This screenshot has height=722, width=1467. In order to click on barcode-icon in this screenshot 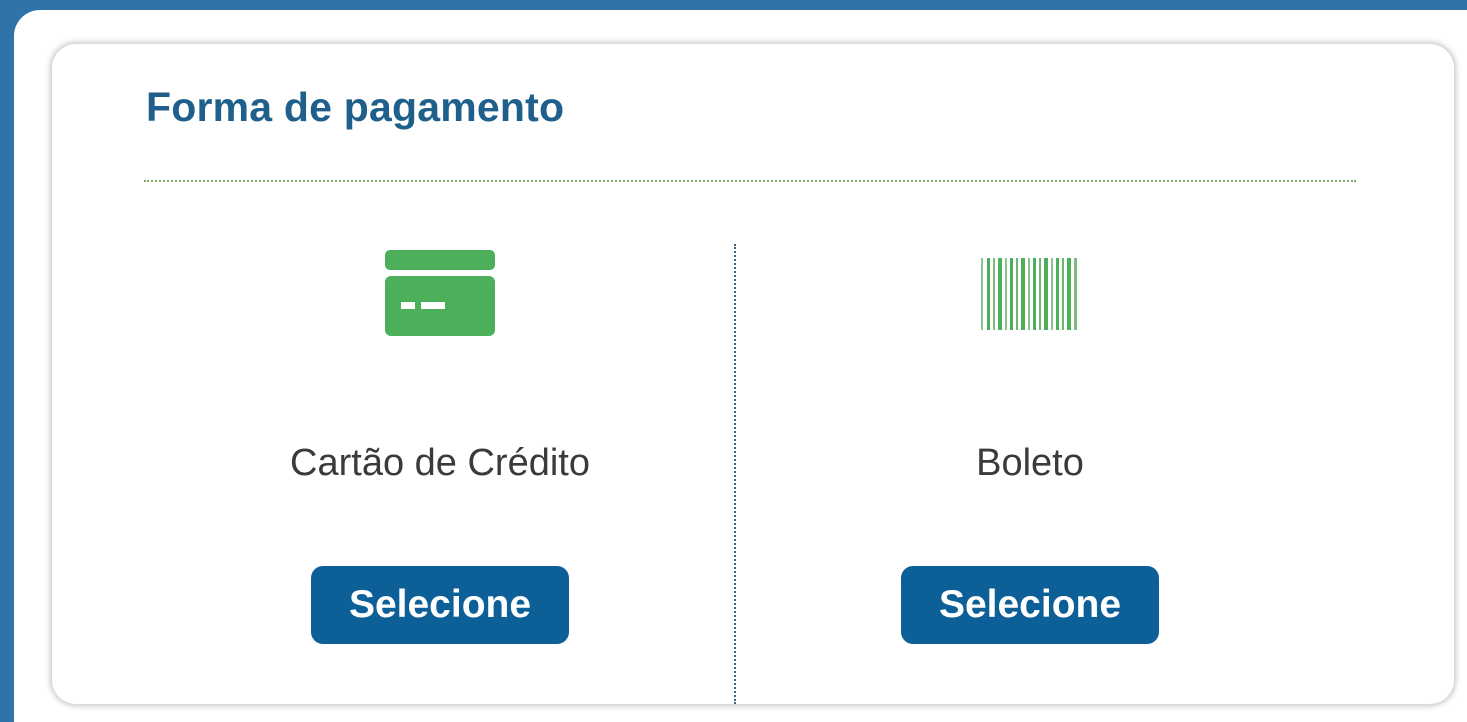, I will do `click(1030, 294)`.